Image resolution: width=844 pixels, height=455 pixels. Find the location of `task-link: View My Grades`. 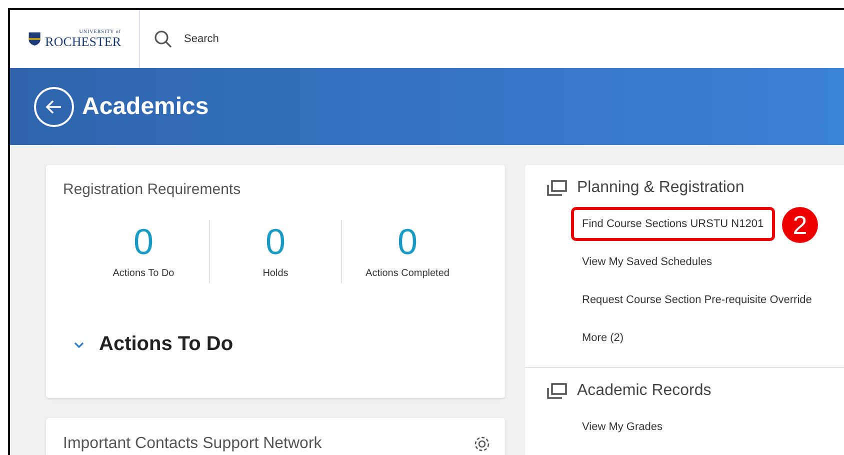

task-link: View My Grades is located at coordinates (622, 427).